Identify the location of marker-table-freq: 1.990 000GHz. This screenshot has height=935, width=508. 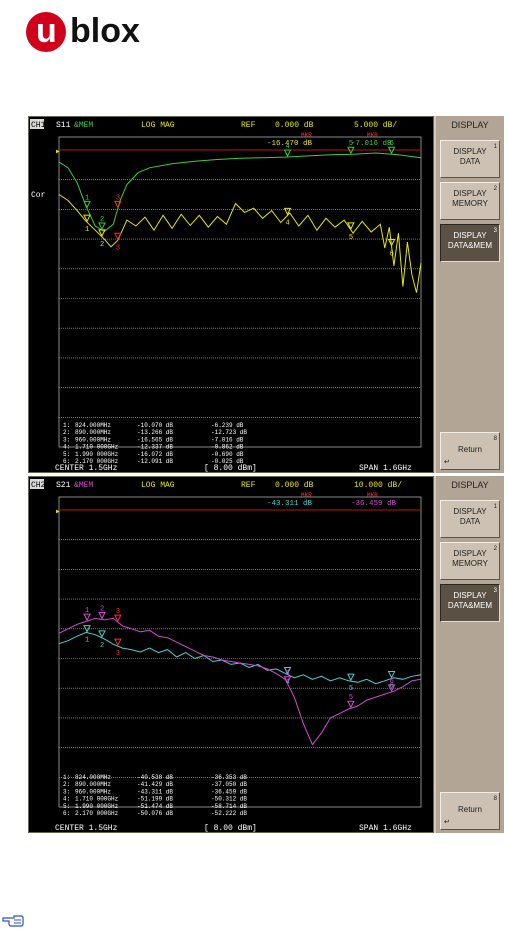
(97, 454).